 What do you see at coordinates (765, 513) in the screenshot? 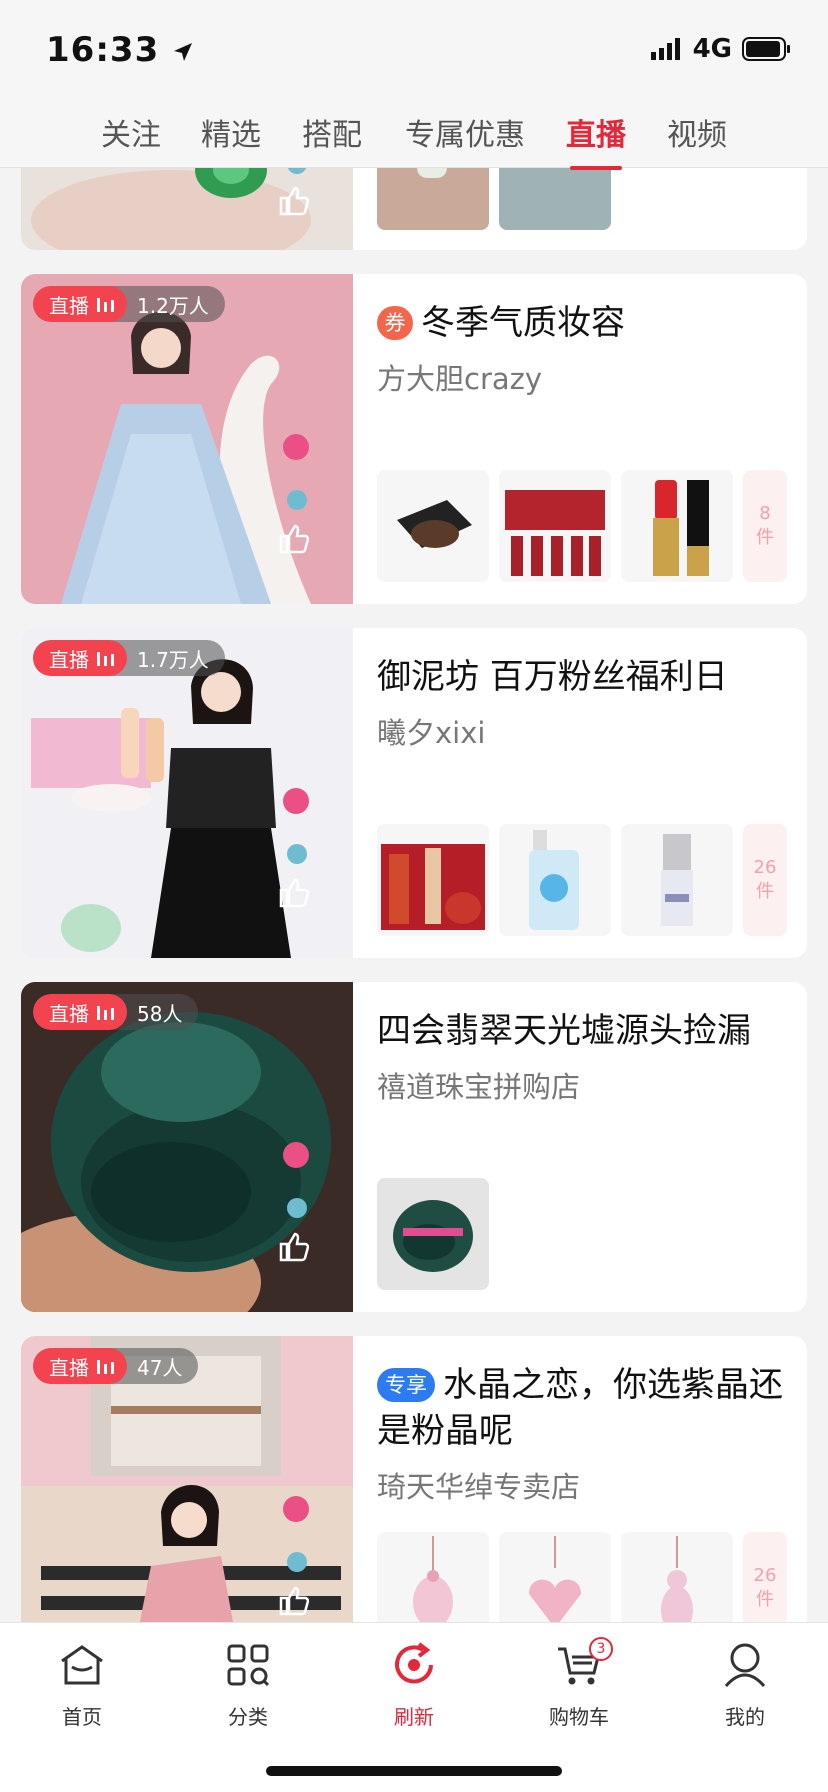
I see `more-count-number: 8` at bounding box center [765, 513].